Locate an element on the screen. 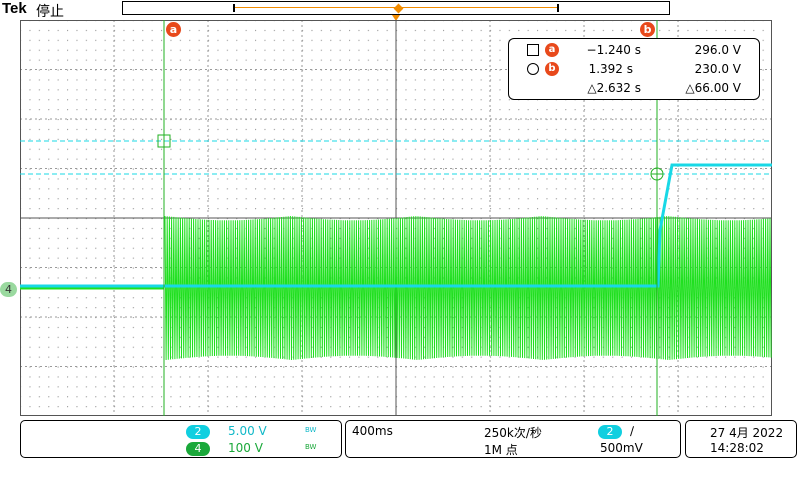 The height and width of the screenshot is (480, 800). cursor-a-value: 296.0 V is located at coordinates (717, 50).